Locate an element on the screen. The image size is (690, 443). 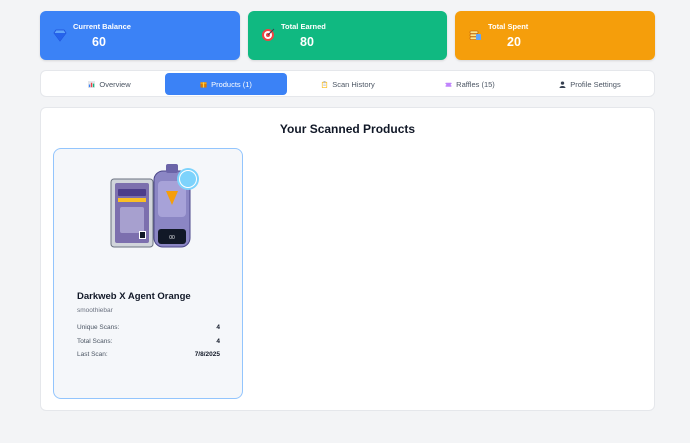
total-scans-value: 4 is located at coordinates (218, 341).